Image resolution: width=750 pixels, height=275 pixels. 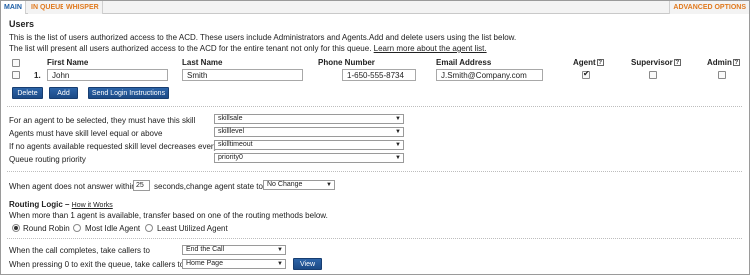 I want to click on delete-button: Delete, so click(x=27, y=93).